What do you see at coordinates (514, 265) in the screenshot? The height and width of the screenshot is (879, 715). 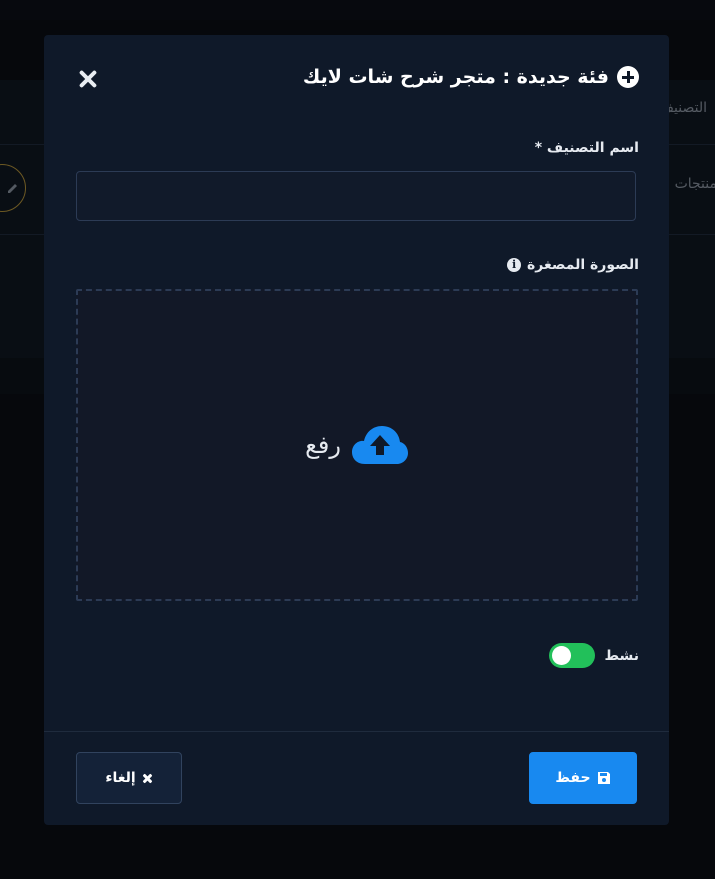 I see `info-icon: i` at bounding box center [514, 265].